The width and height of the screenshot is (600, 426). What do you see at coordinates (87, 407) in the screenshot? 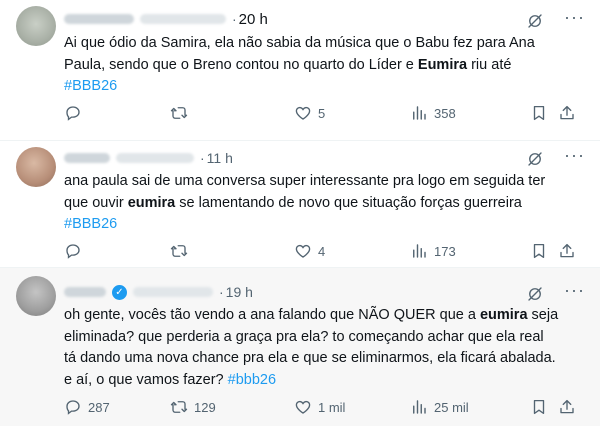
I see `reply-button: 287` at bounding box center [87, 407].